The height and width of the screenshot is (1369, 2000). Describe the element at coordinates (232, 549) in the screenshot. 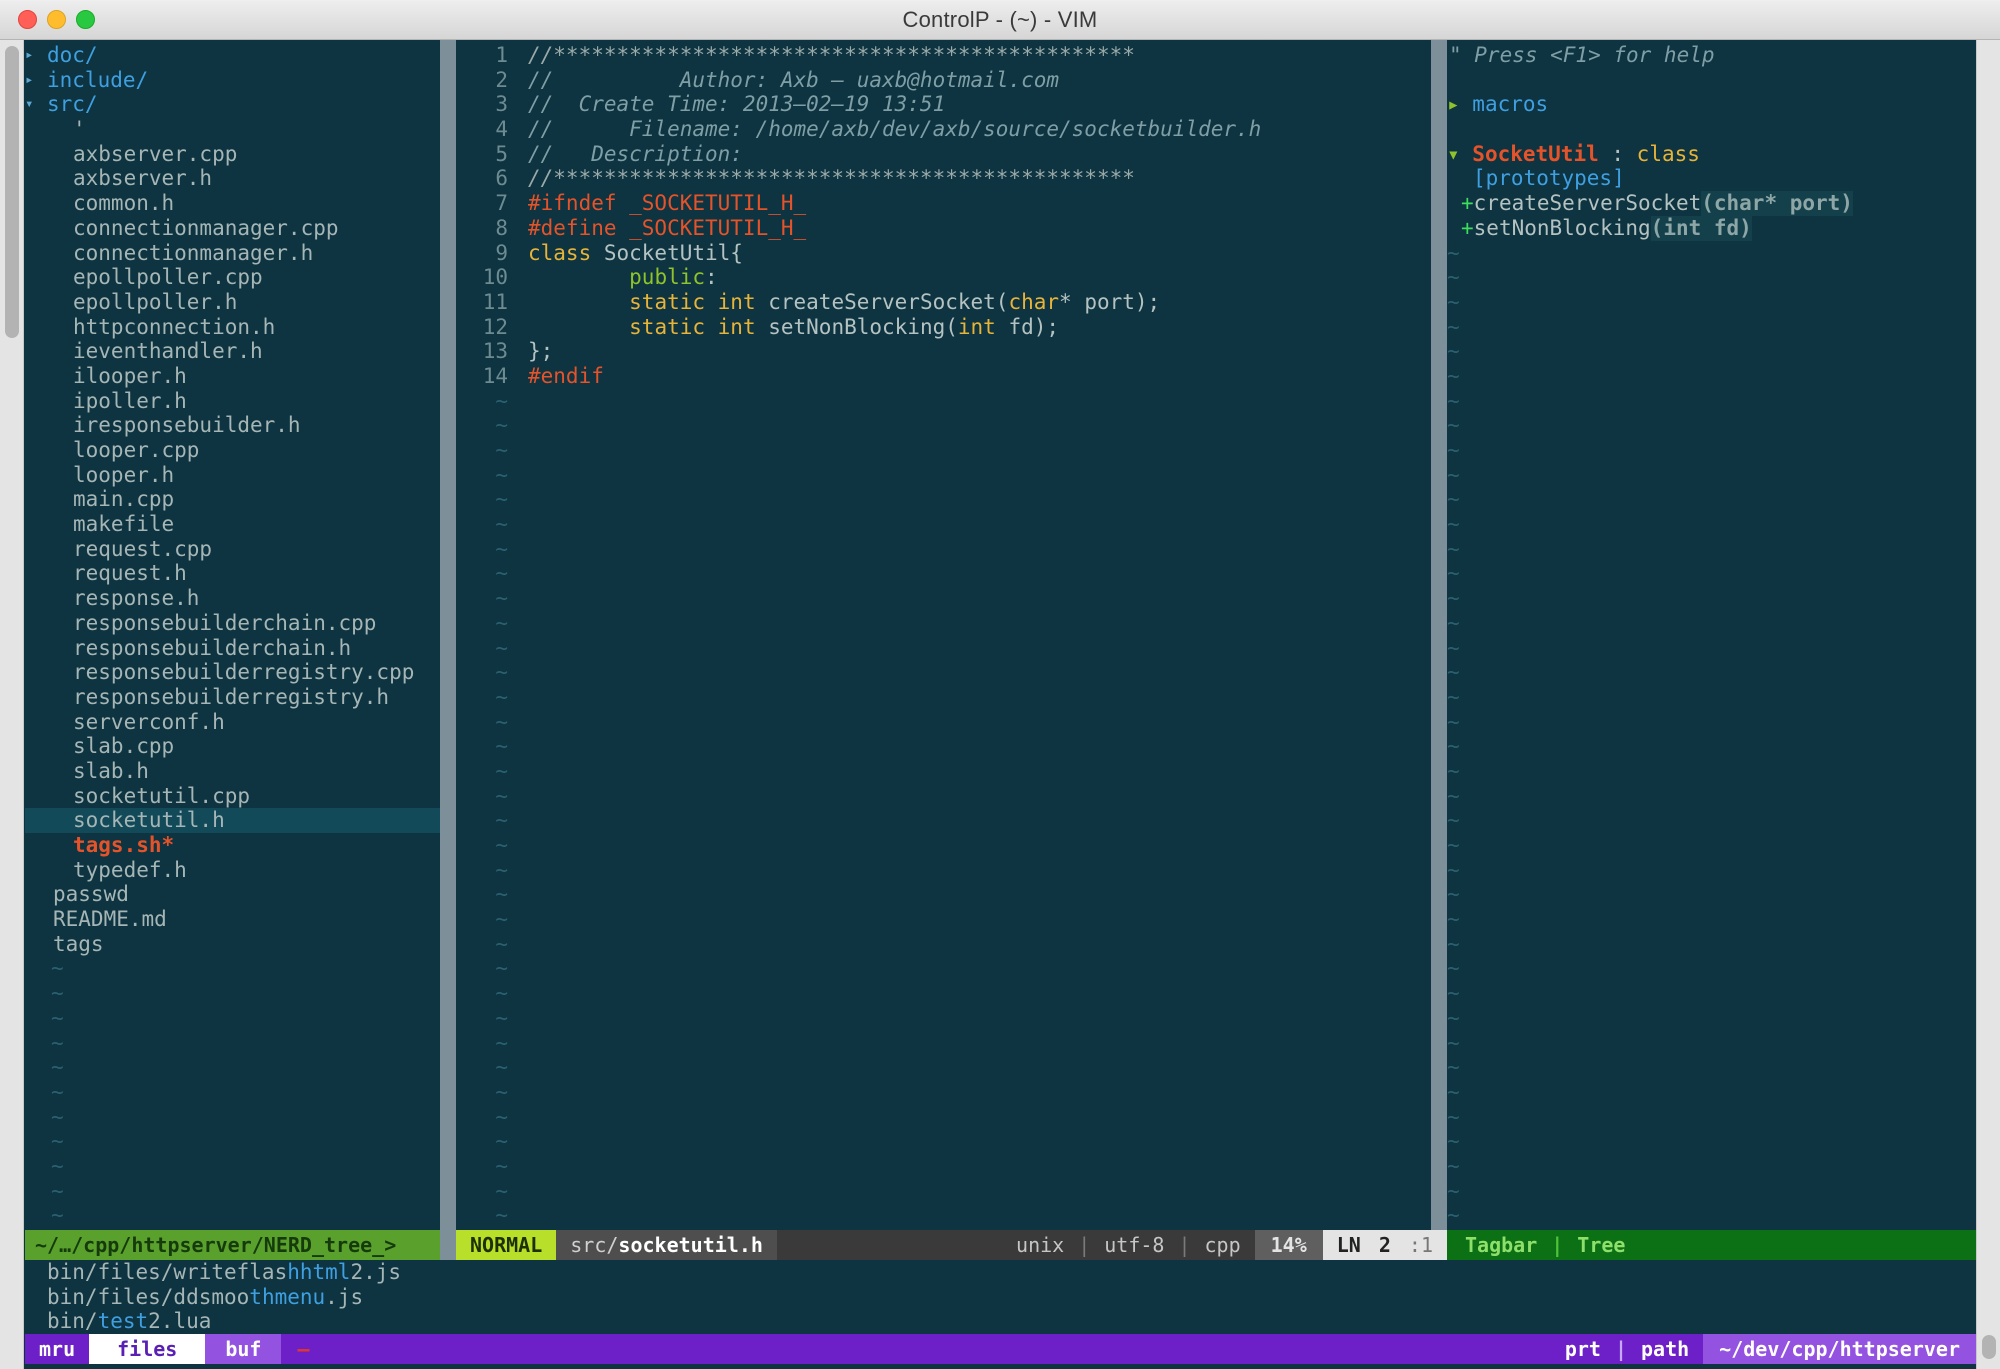

I see `nerdtree-file-row: request.cpp` at that location.